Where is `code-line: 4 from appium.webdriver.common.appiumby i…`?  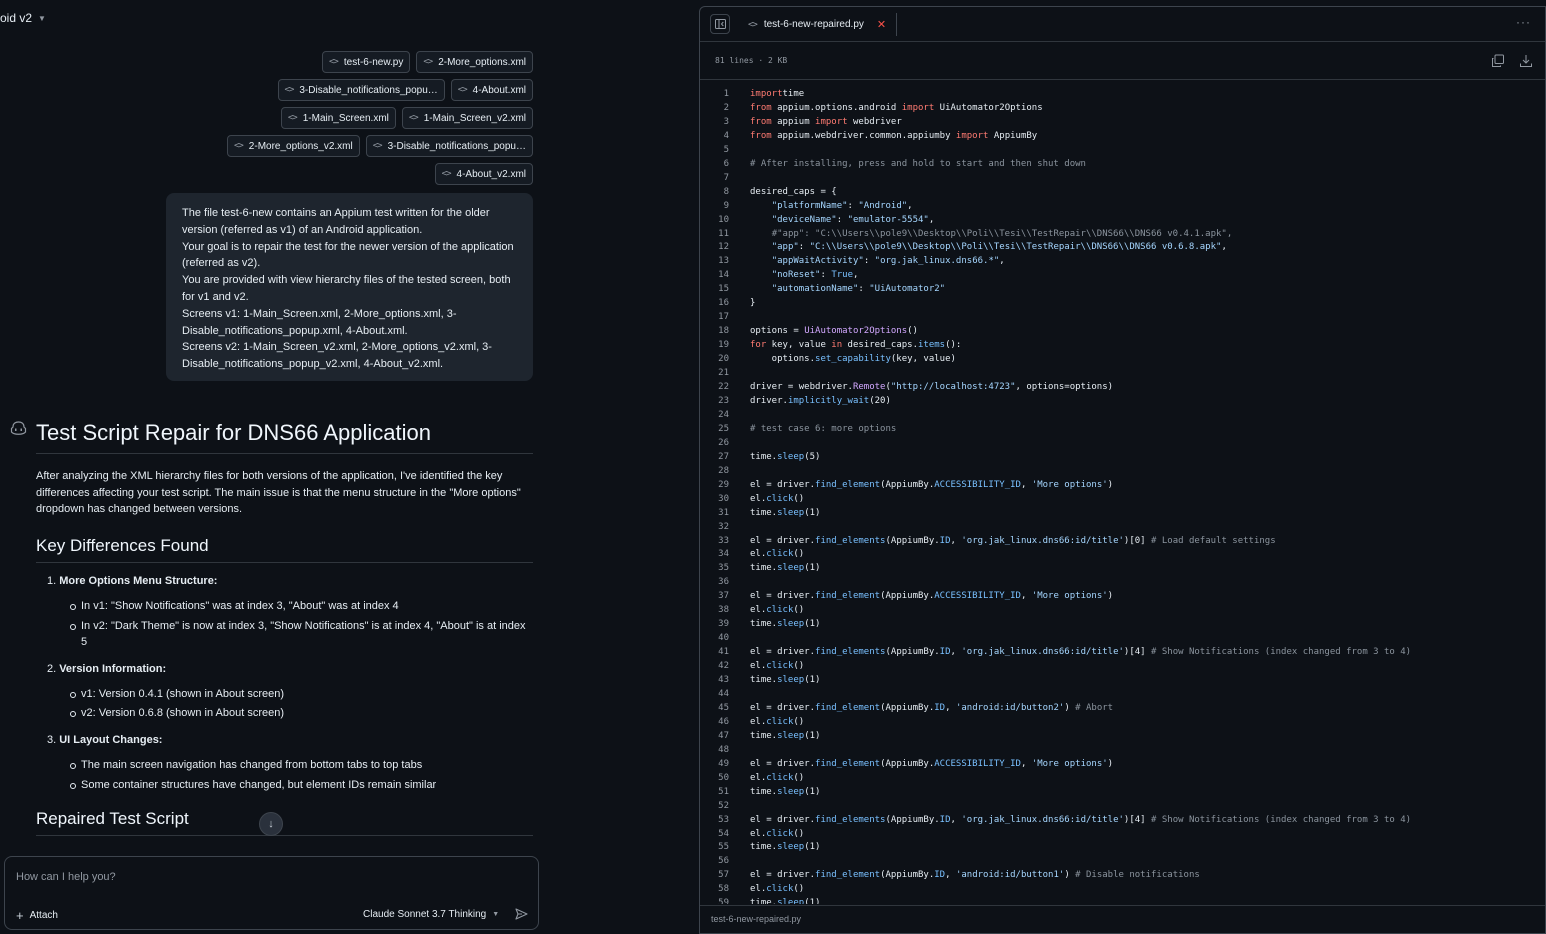 code-line: 4 from appium.webdriver.common.appiumby i… is located at coordinates (1122, 137).